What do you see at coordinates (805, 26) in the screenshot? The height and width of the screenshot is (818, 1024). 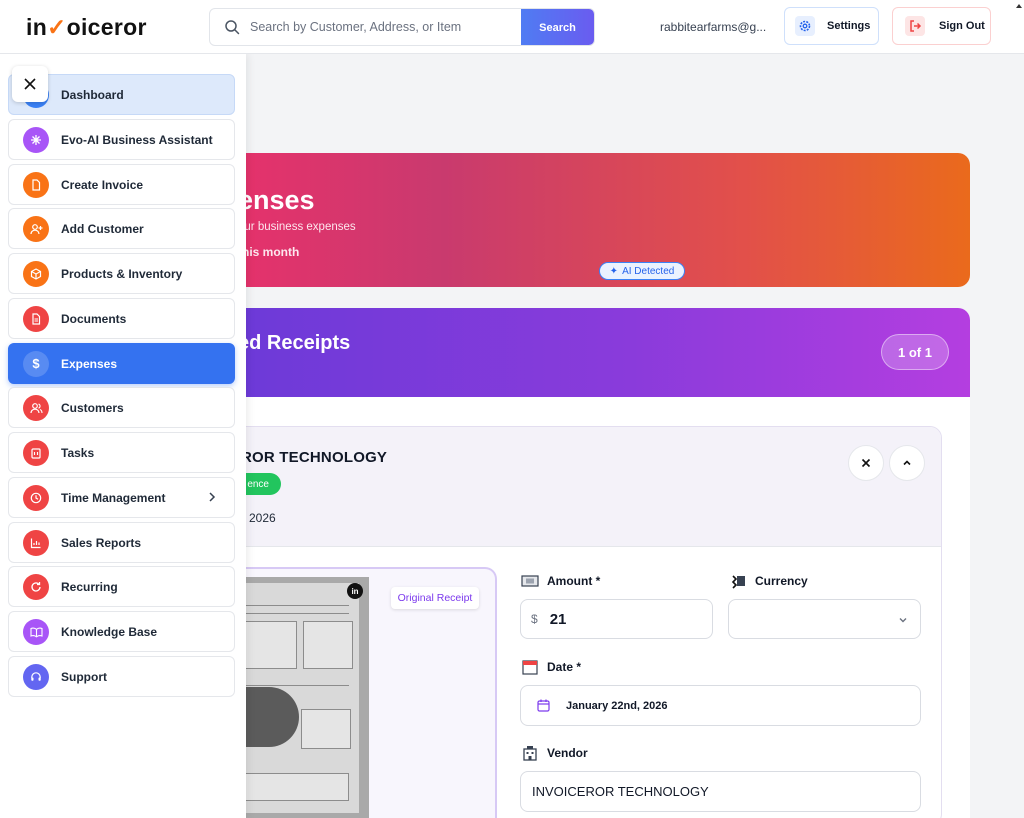 I see `gear-icon` at bounding box center [805, 26].